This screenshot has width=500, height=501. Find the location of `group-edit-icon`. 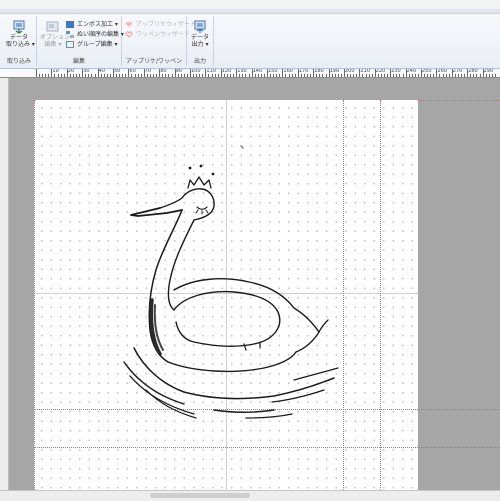

group-edit-icon is located at coordinates (70, 44).